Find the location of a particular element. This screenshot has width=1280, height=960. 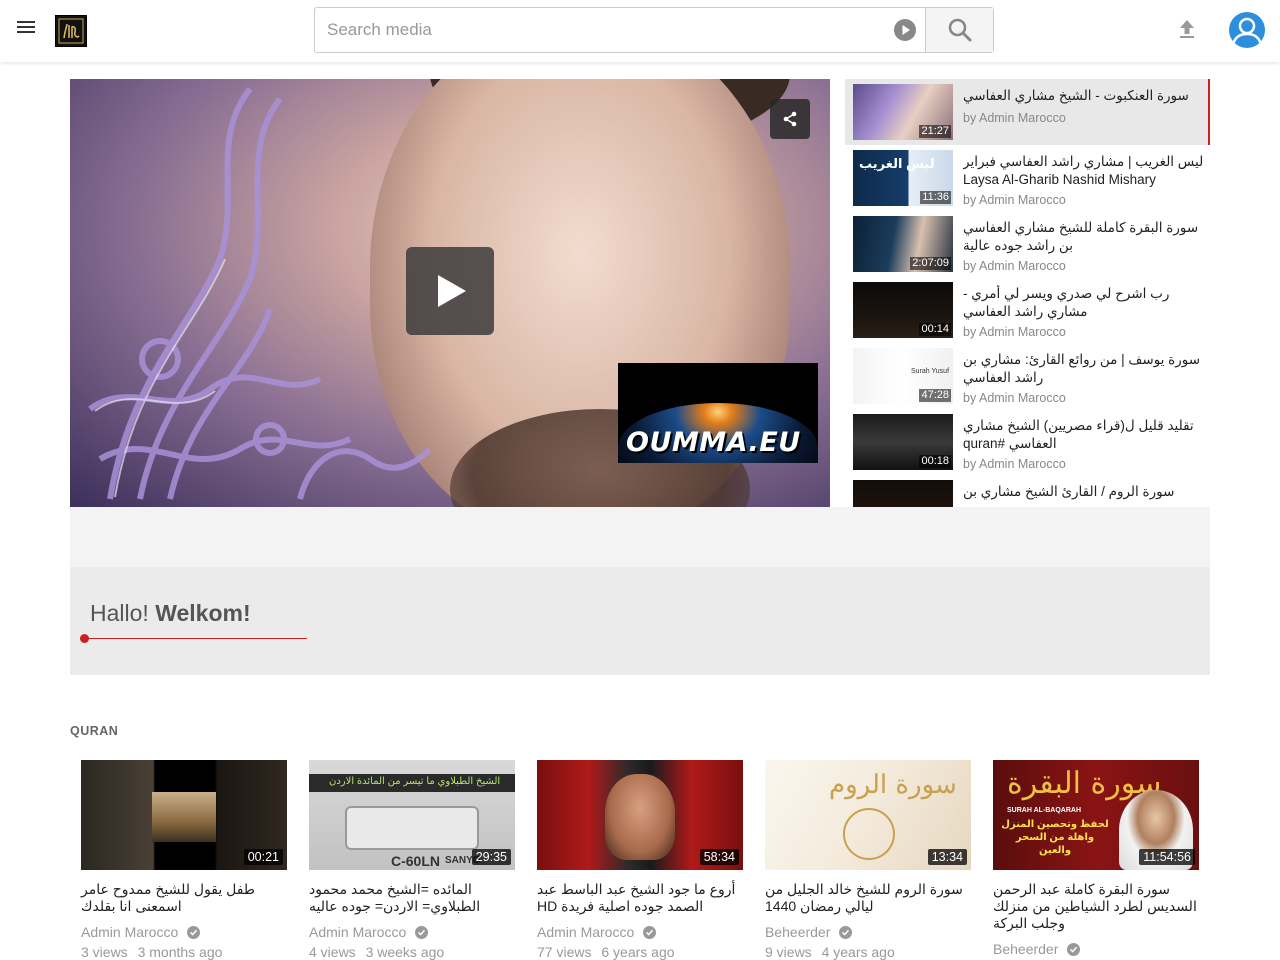

duration-badge: 13:34 is located at coordinates (947, 857).